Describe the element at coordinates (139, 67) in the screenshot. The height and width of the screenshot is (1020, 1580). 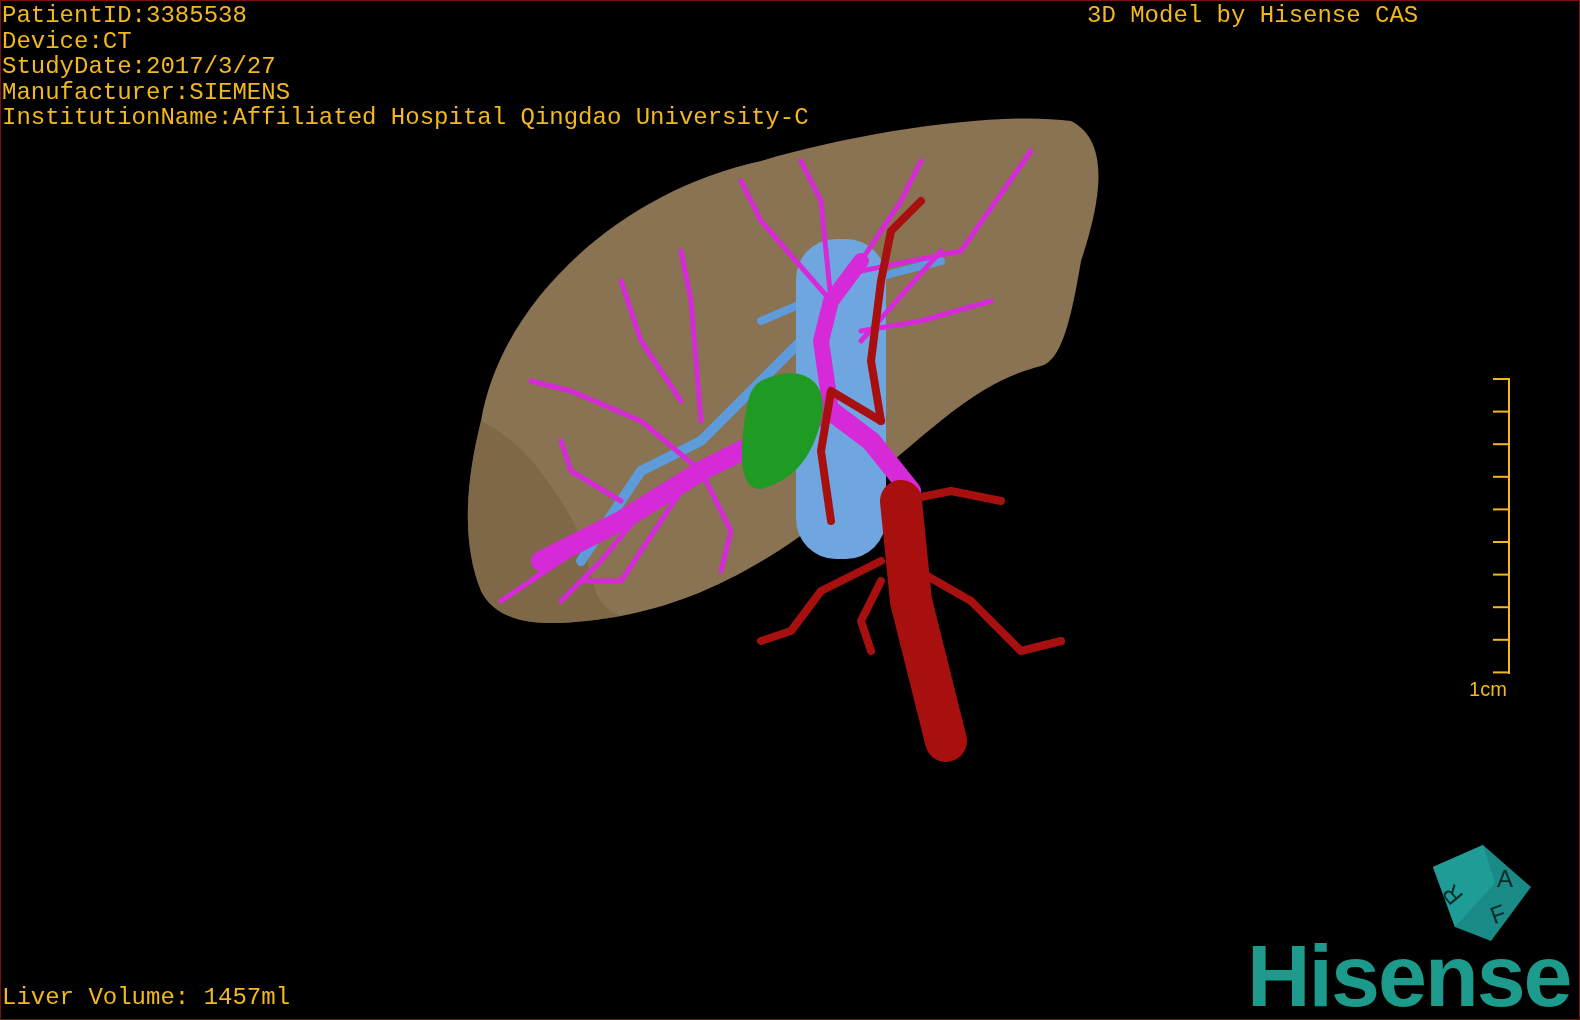
I see `patient-info-line: StudyDate:2017/3/27` at that location.